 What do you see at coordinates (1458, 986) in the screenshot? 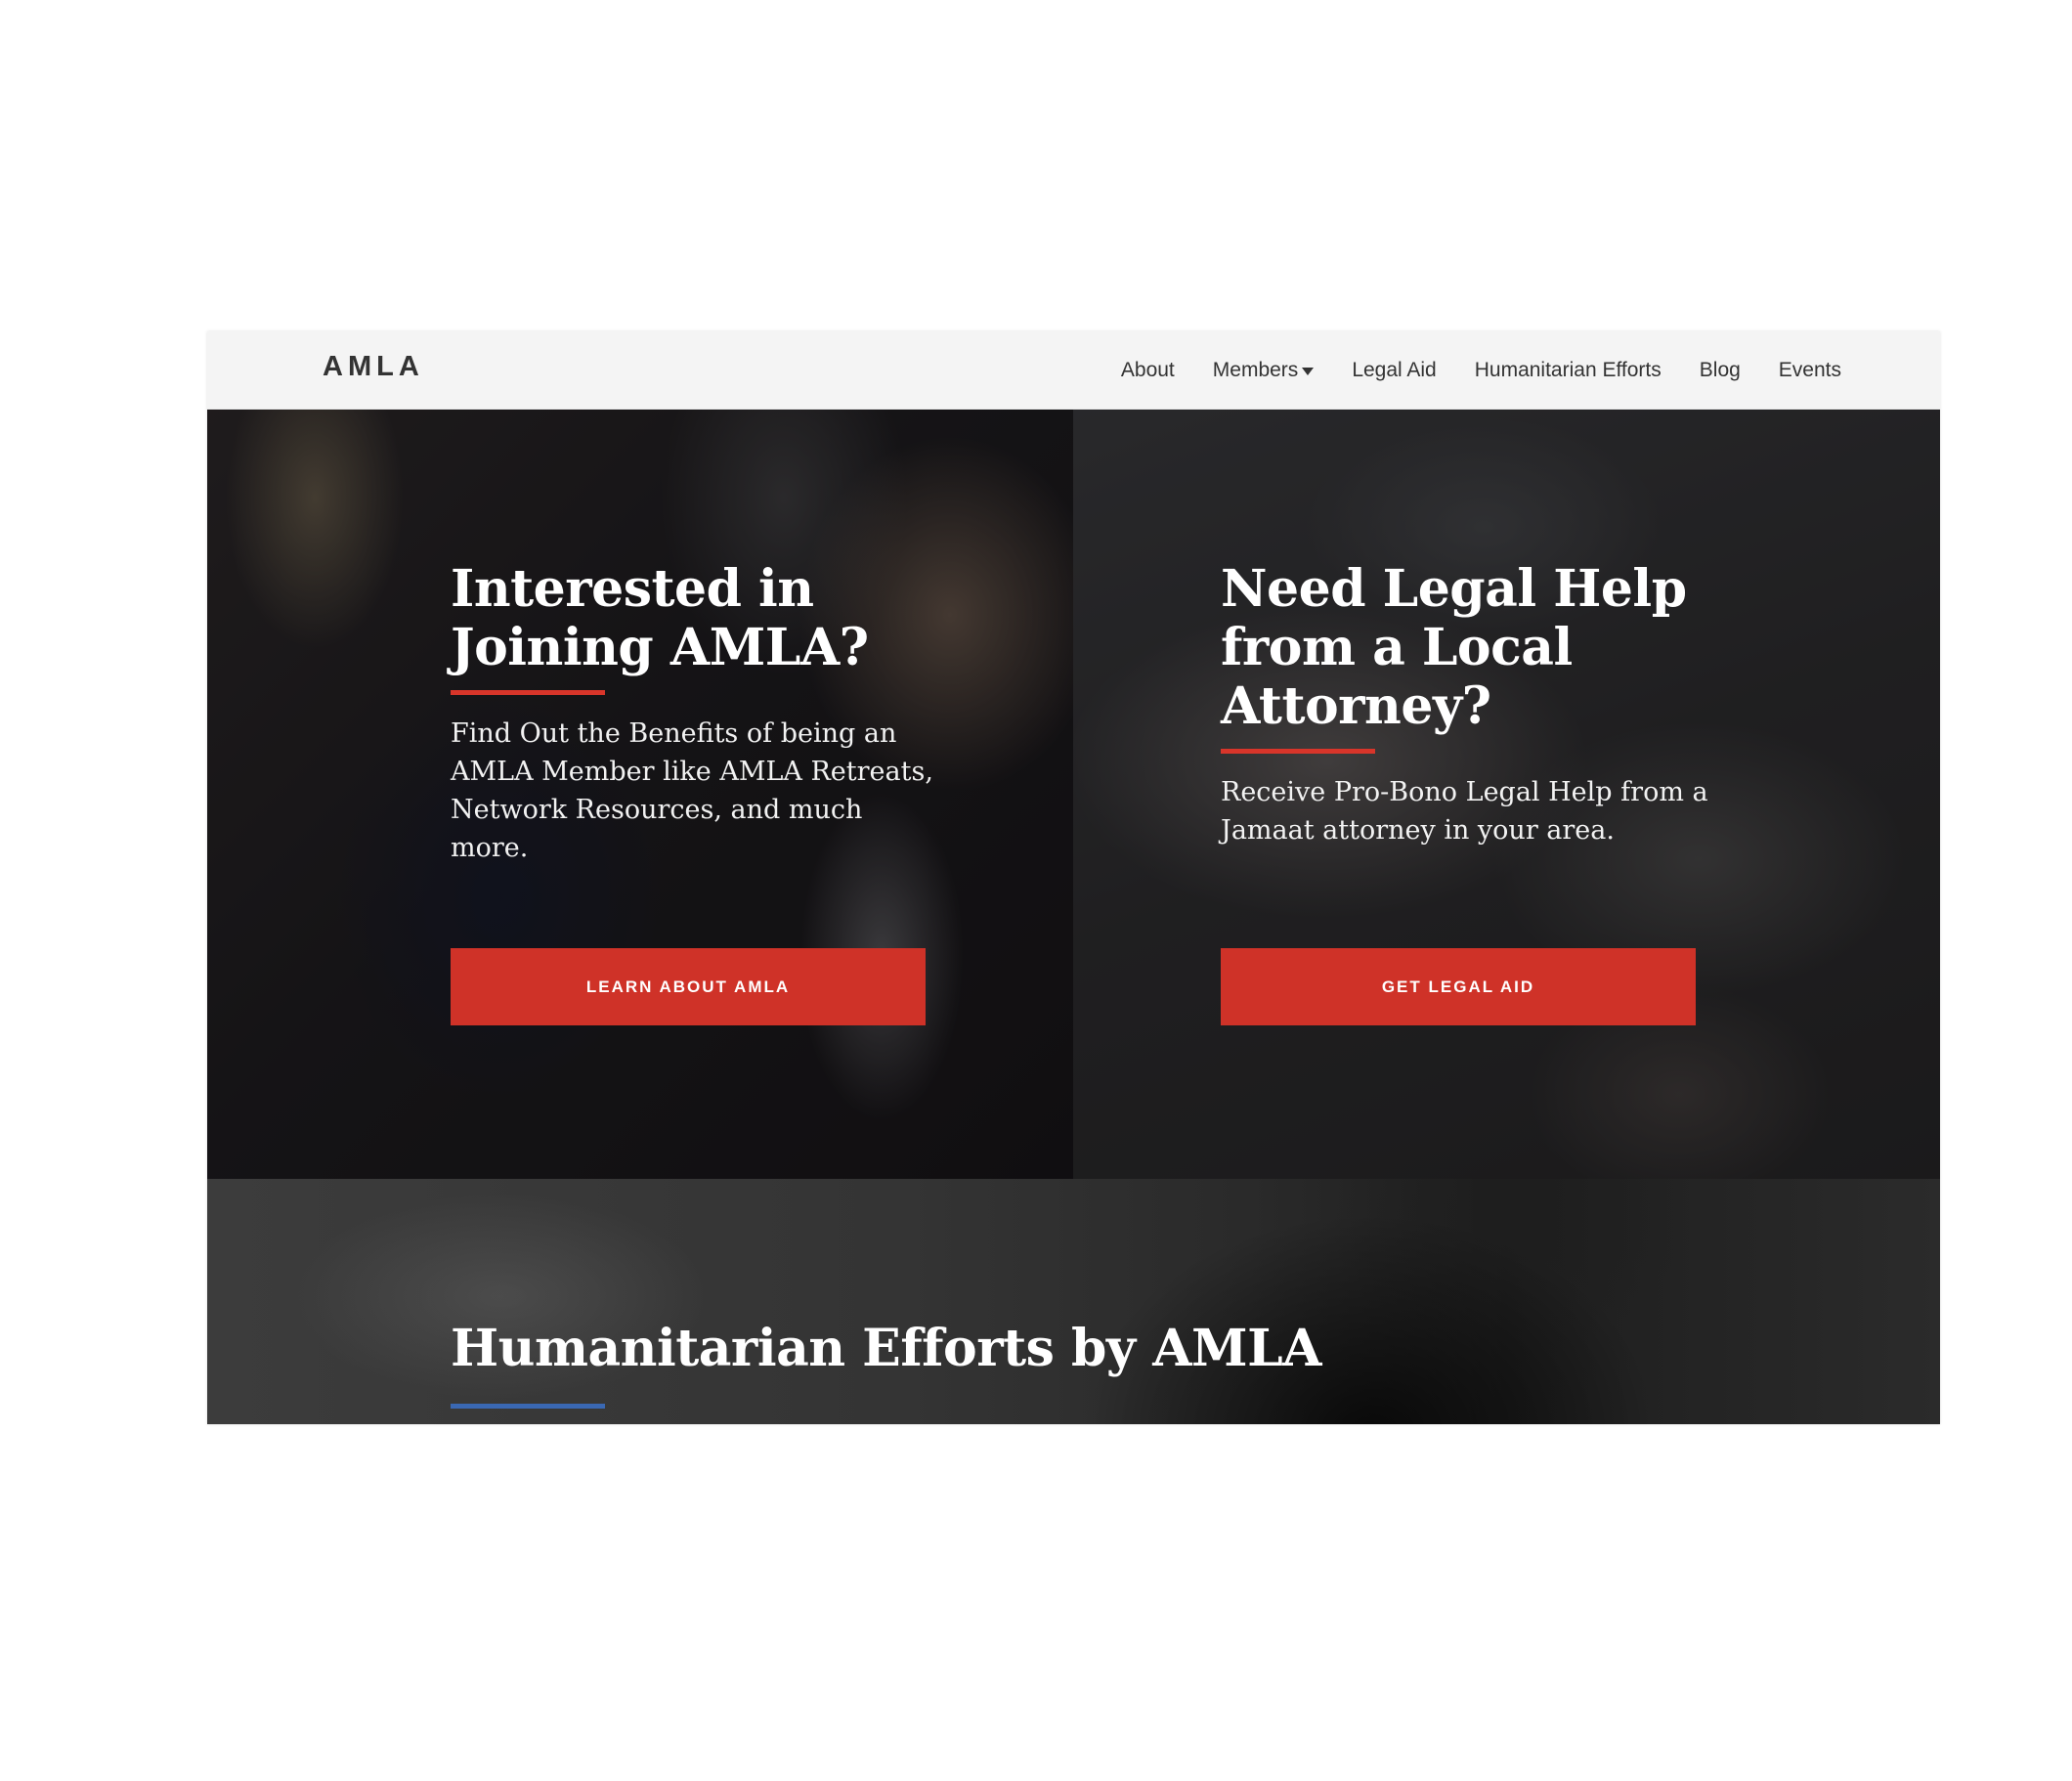
I see `get-legal-aid-button: GET LEGAL AID` at bounding box center [1458, 986].